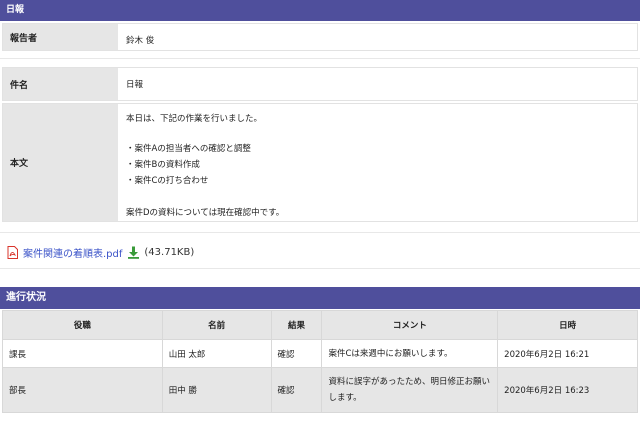 This screenshot has width=640, height=426. I want to click on body-line: ・案件Bの資料作成, so click(163, 165).